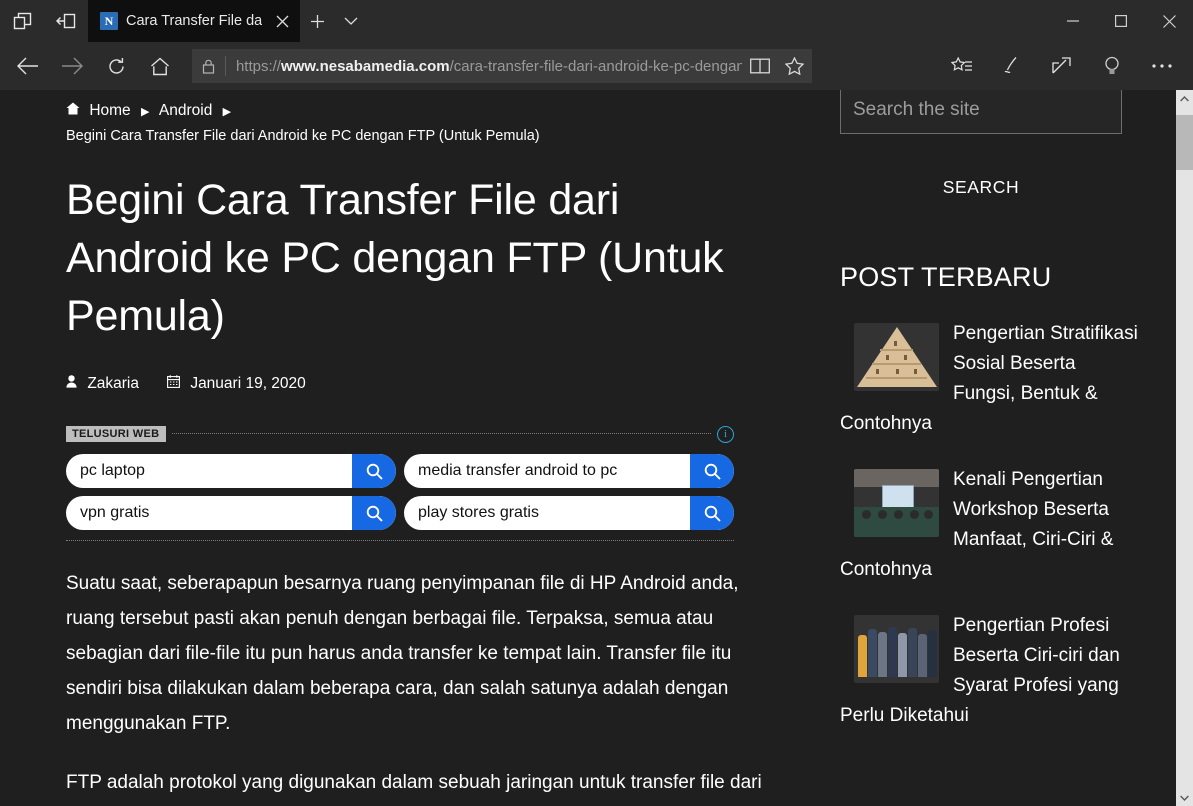  I want to click on ad-suggestion-text: pc laptop, so click(112, 470).